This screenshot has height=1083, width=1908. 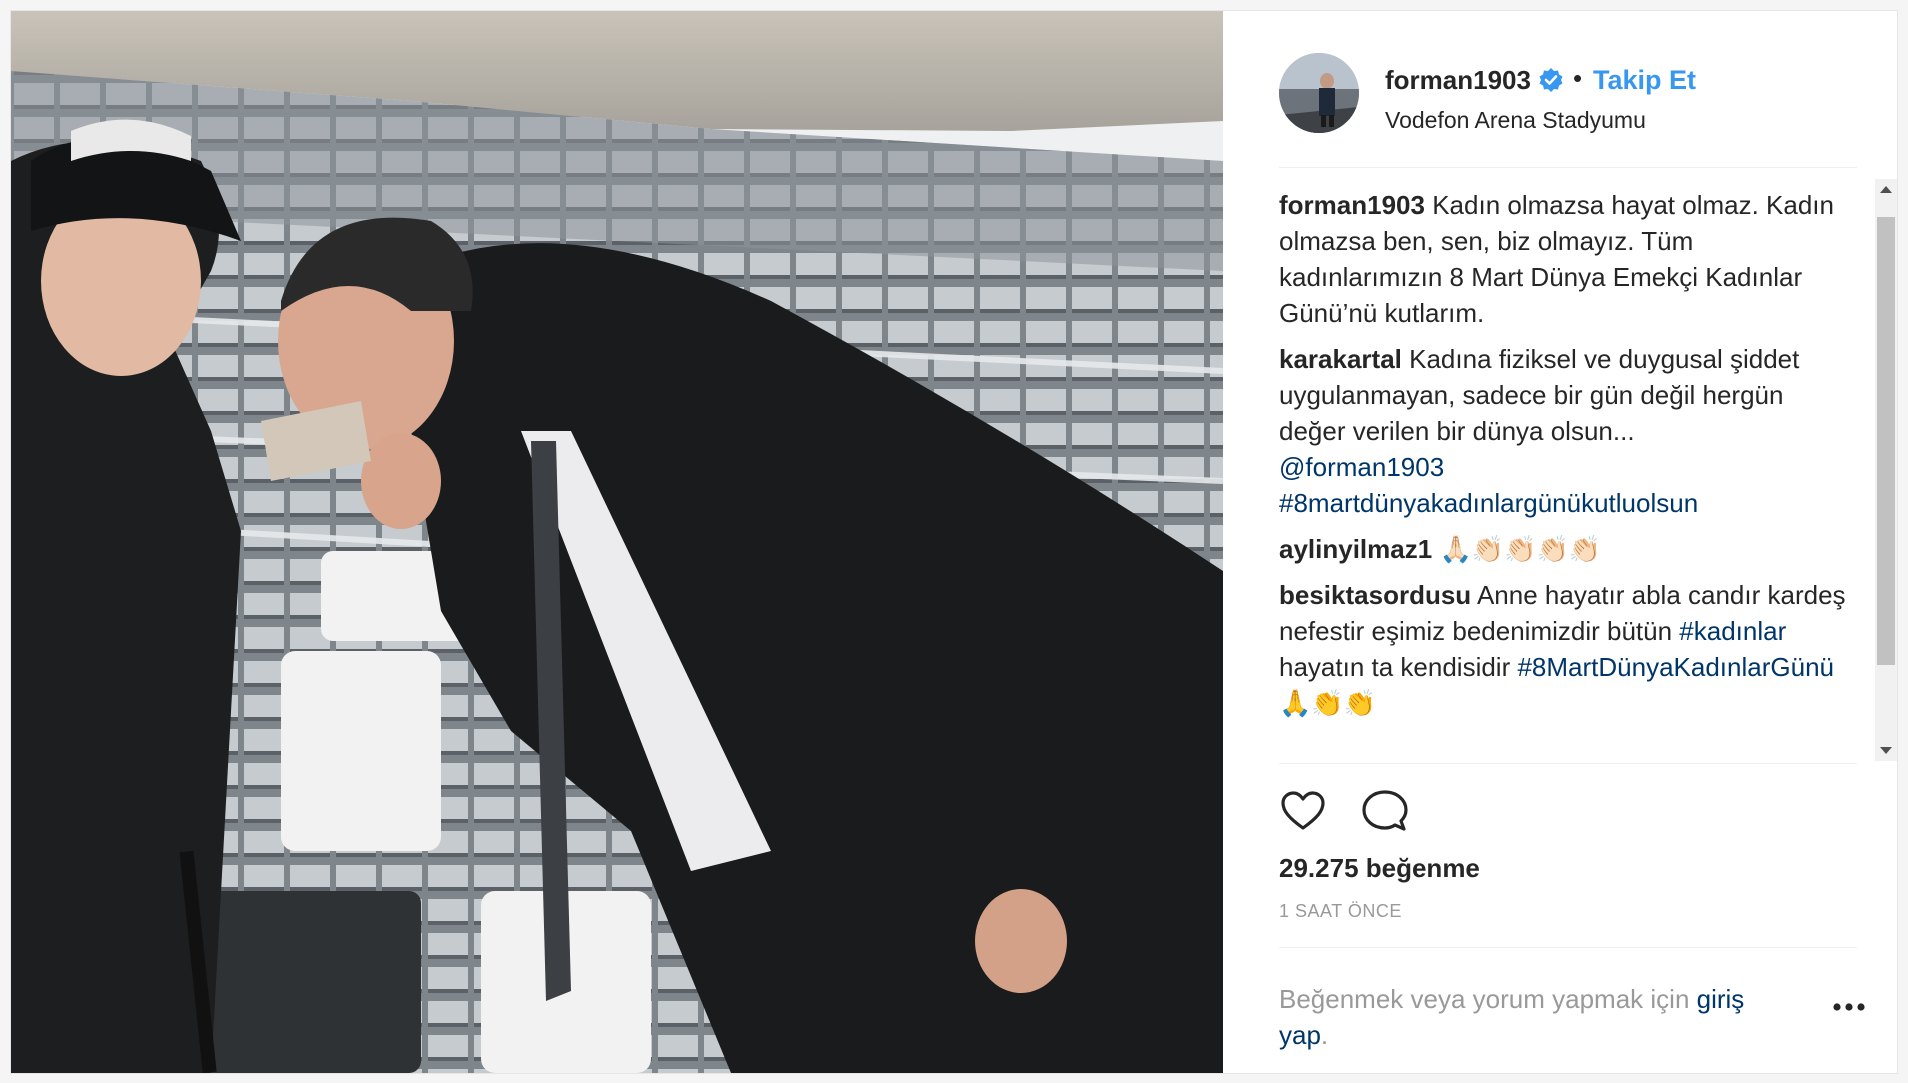 I want to click on comments-divider, so click(x=1568, y=763).